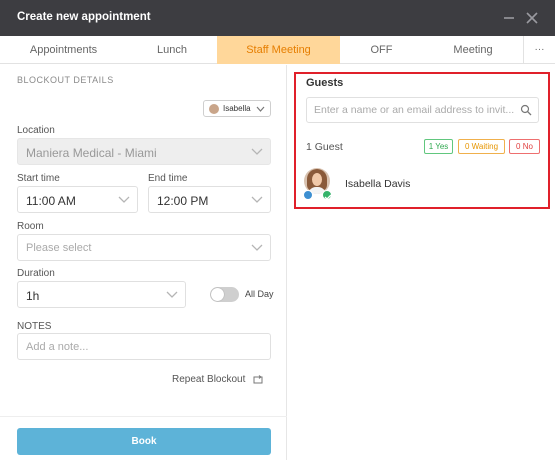 The image size is (555, 460). What do you see at coordinates (317, 179) in the screenshot?
I see `avatar-face` at bounding box center [317, 179].